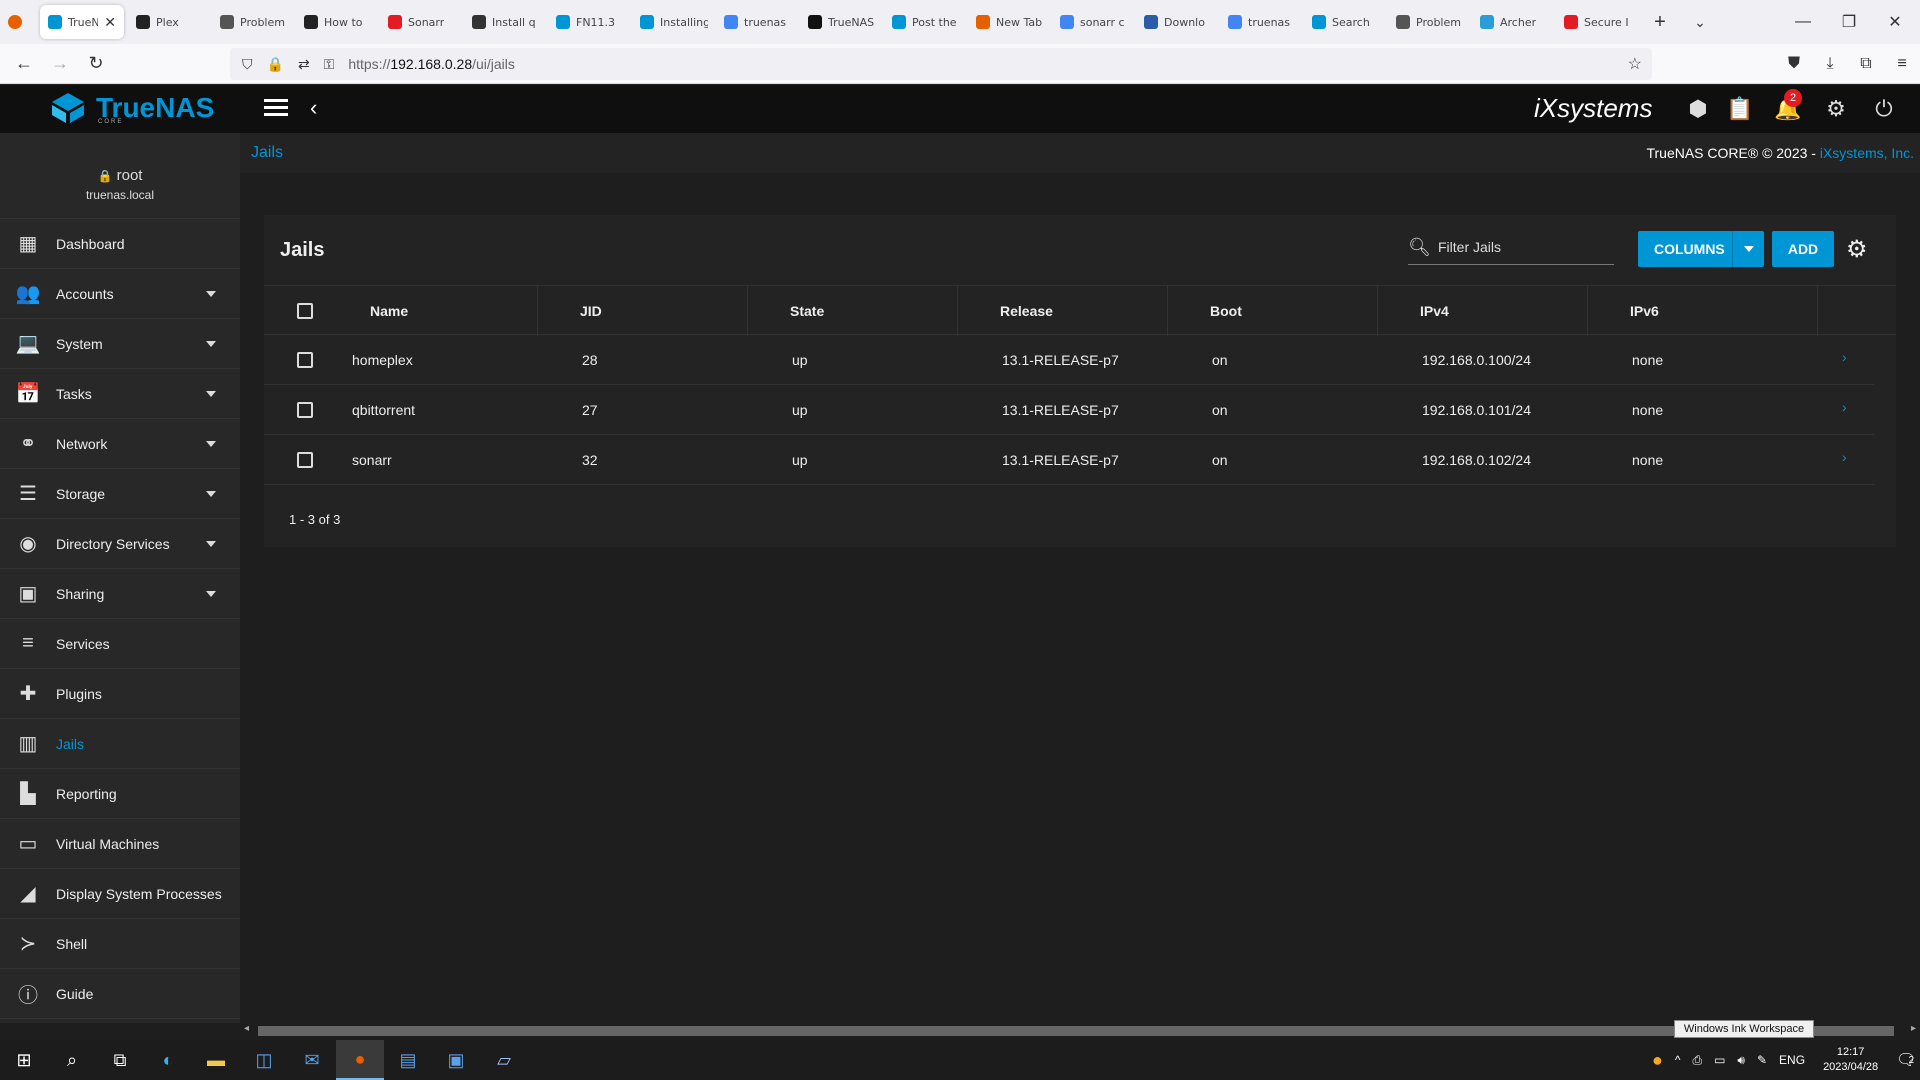  I want to click on sidebar-item-virtual-machines: ▭ Virtual Machines, so click(120, 844).